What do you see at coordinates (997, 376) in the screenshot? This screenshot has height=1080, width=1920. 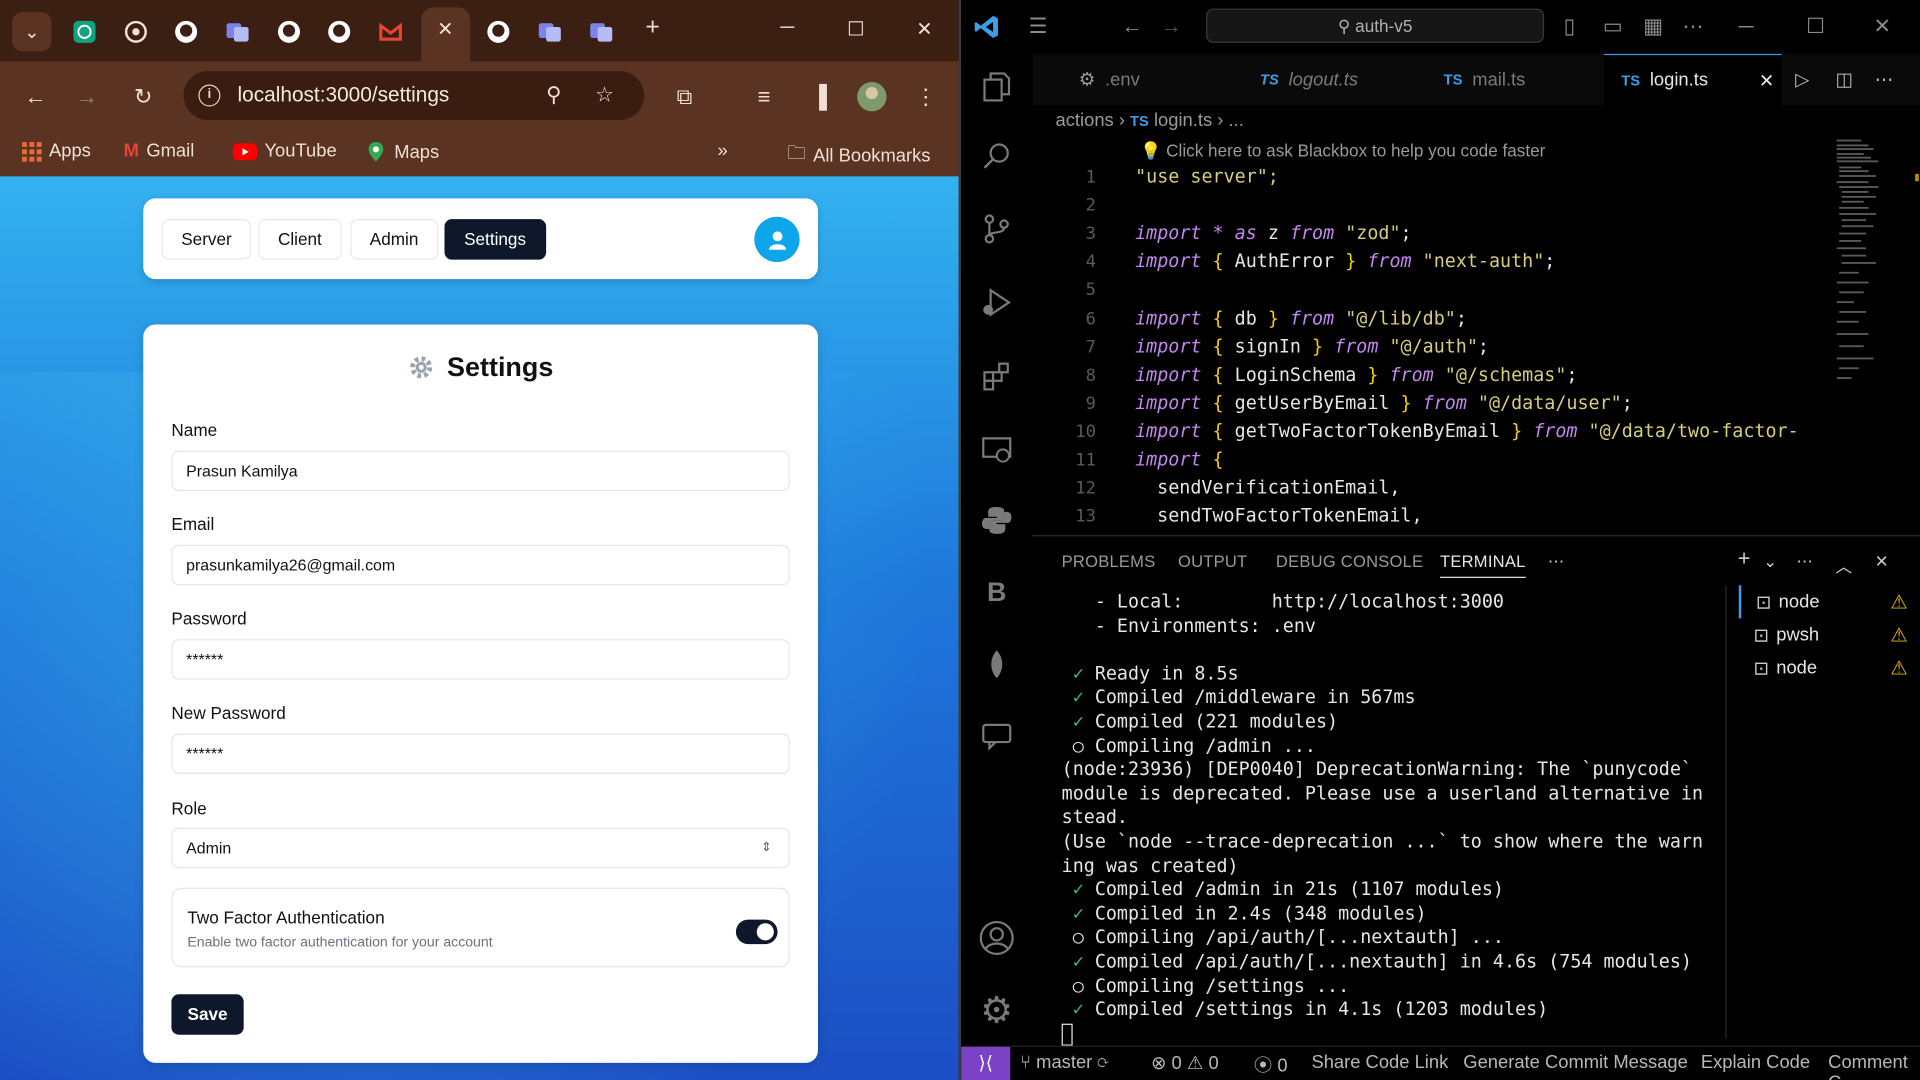 I see `extensions-icon` at bounding box center [997, 376].